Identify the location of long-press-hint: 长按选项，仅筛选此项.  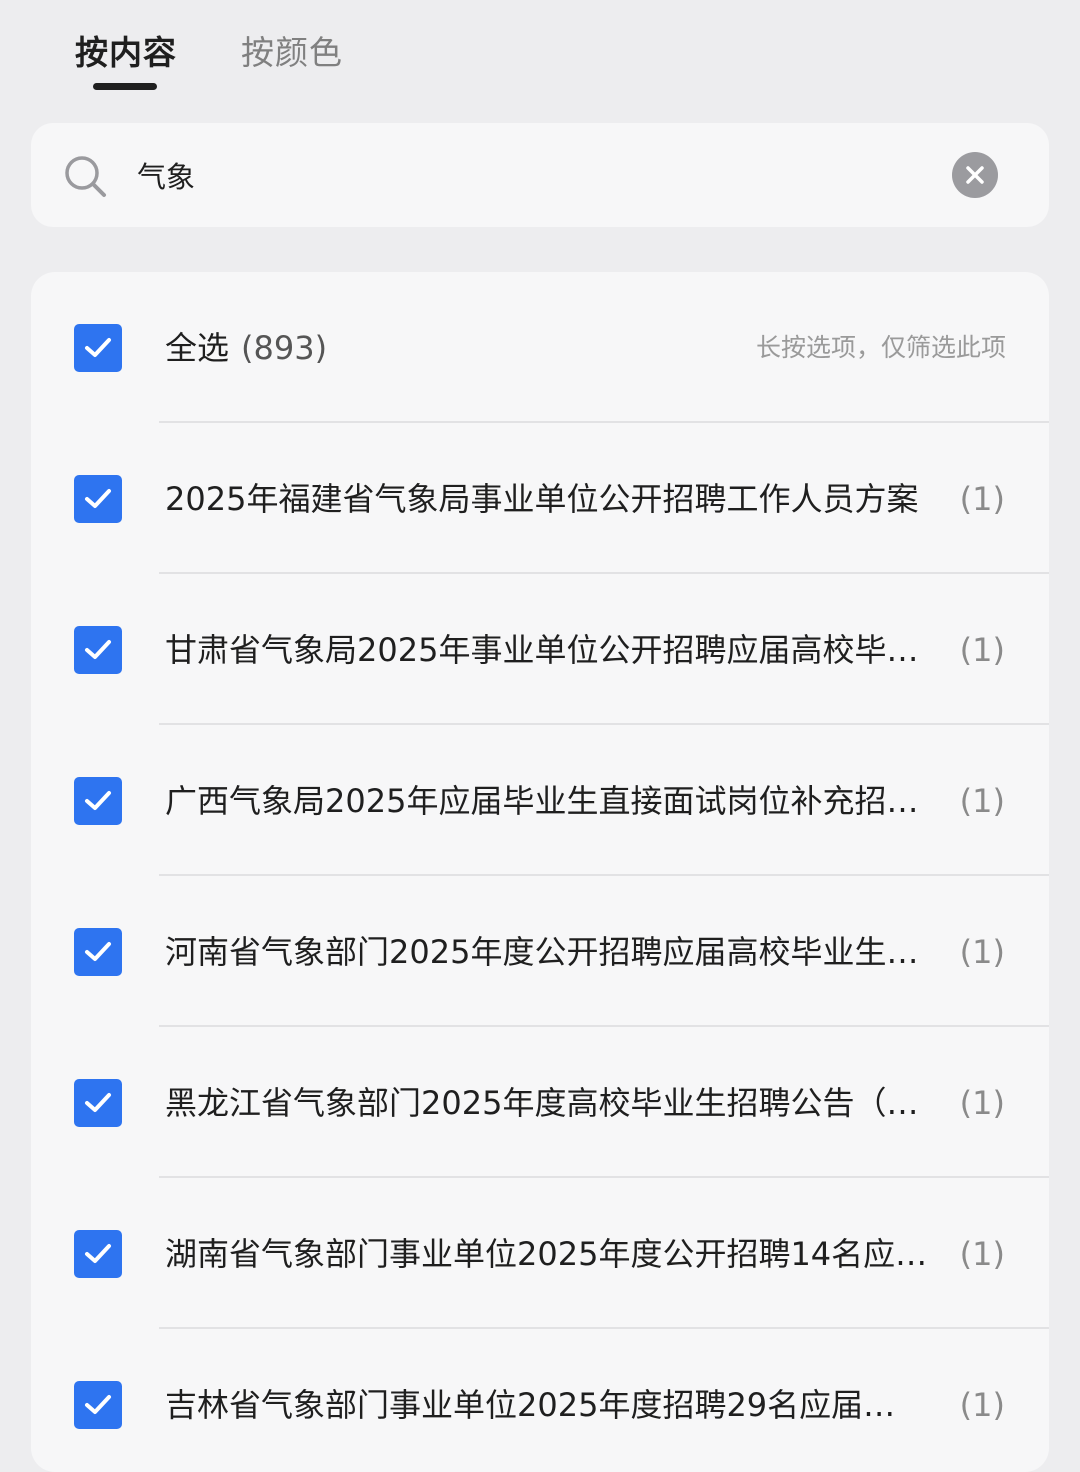
(880, 347).